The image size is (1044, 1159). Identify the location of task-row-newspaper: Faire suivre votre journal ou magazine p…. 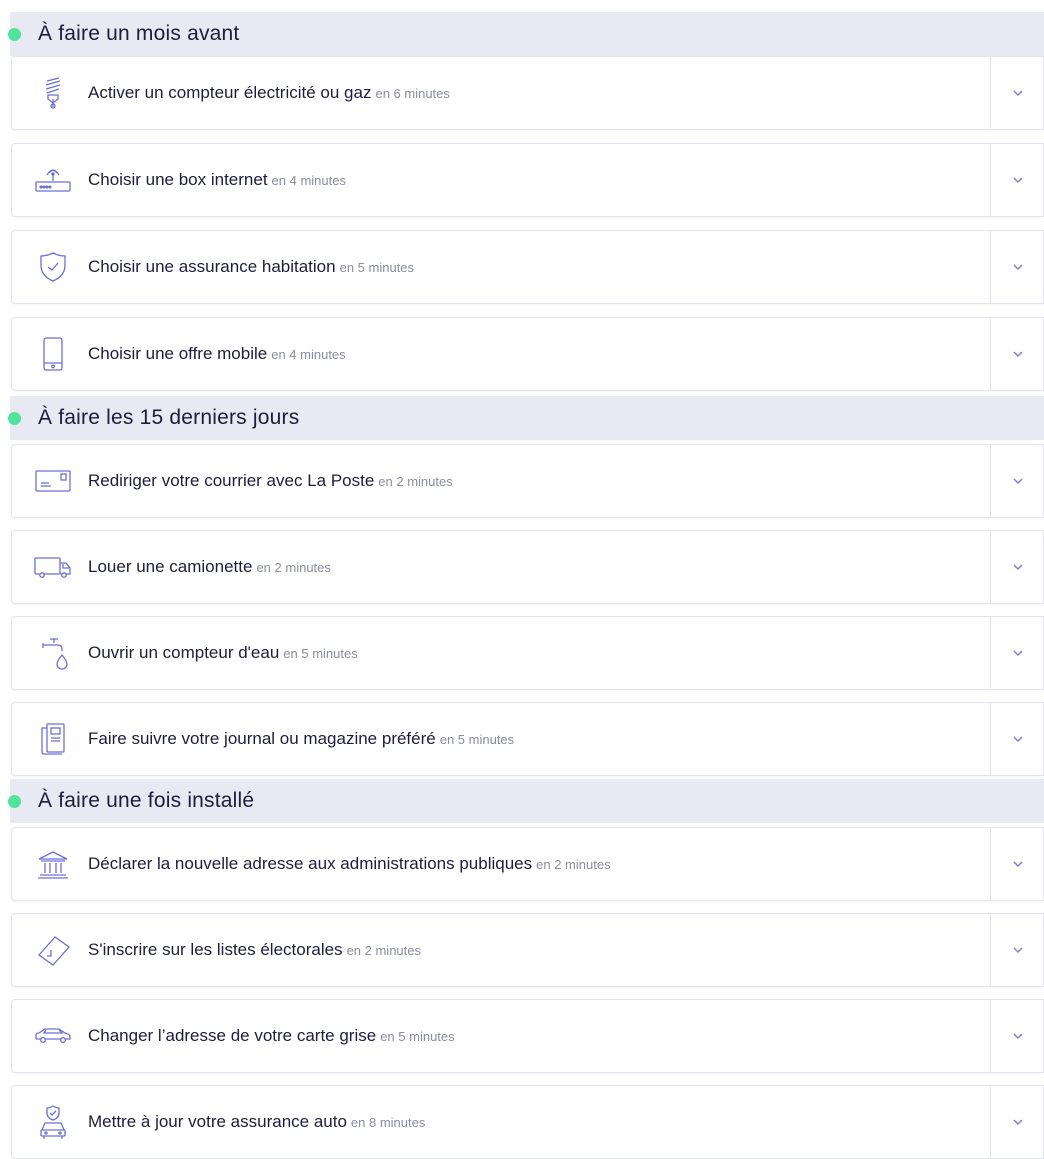
(527, 739).